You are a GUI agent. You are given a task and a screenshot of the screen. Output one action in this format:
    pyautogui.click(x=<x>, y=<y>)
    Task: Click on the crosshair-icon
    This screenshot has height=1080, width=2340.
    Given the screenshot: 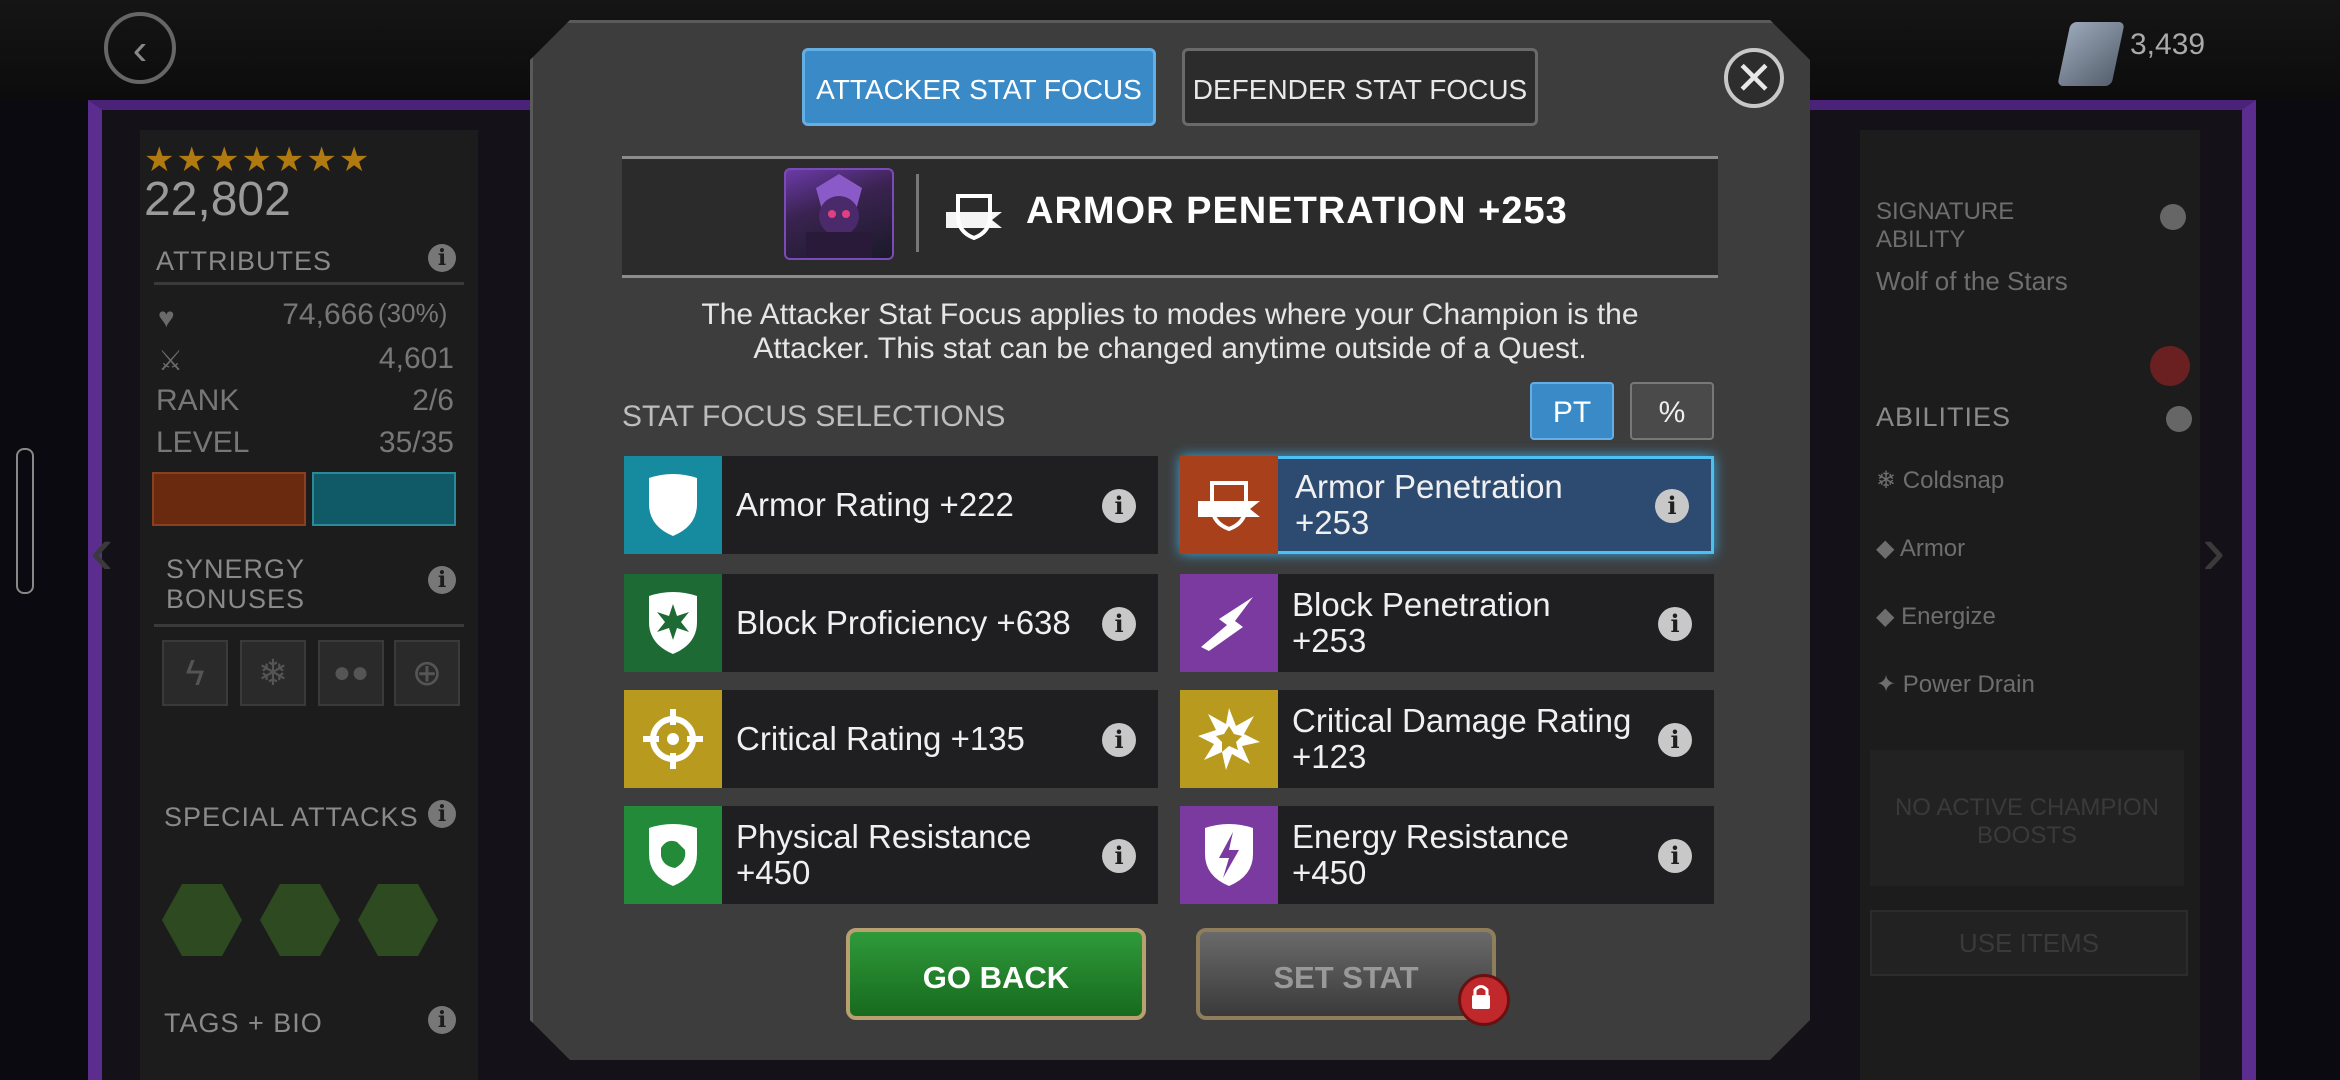 What is the action you would take?
    pyautogui.click(x=673, y=739)
    